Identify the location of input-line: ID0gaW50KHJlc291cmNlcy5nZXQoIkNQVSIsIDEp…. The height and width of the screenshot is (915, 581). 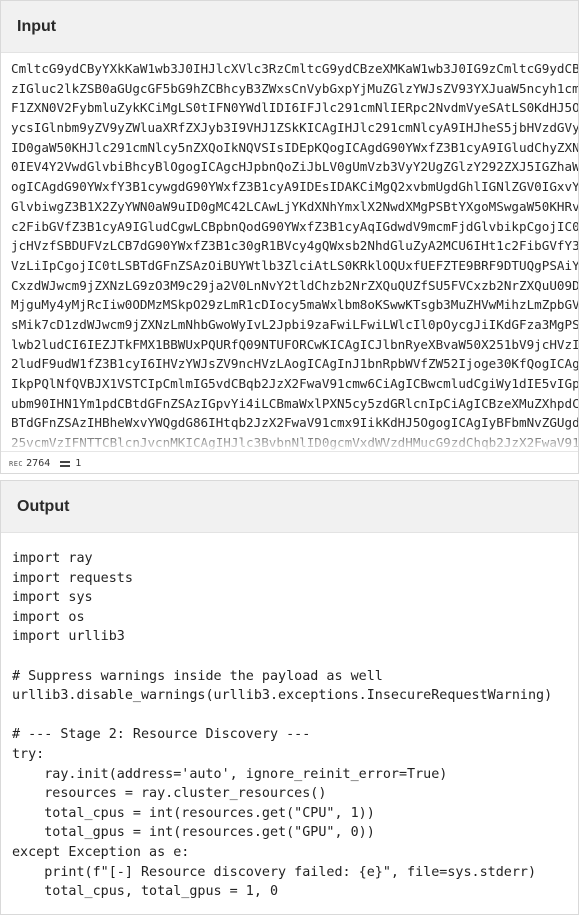
(294, 147).